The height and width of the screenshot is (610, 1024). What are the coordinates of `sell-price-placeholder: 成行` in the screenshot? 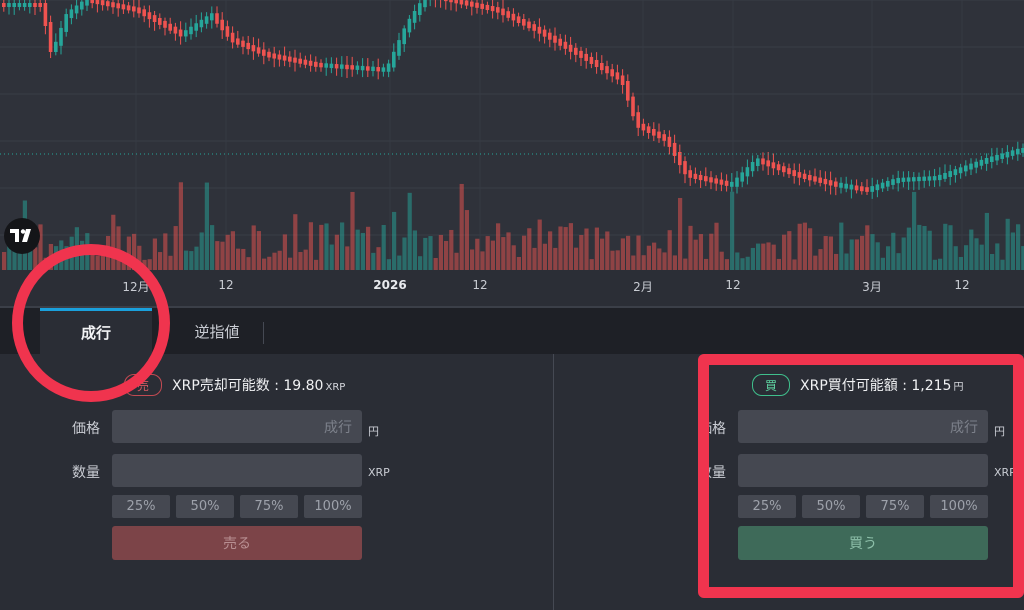 It's located at (338, 427).